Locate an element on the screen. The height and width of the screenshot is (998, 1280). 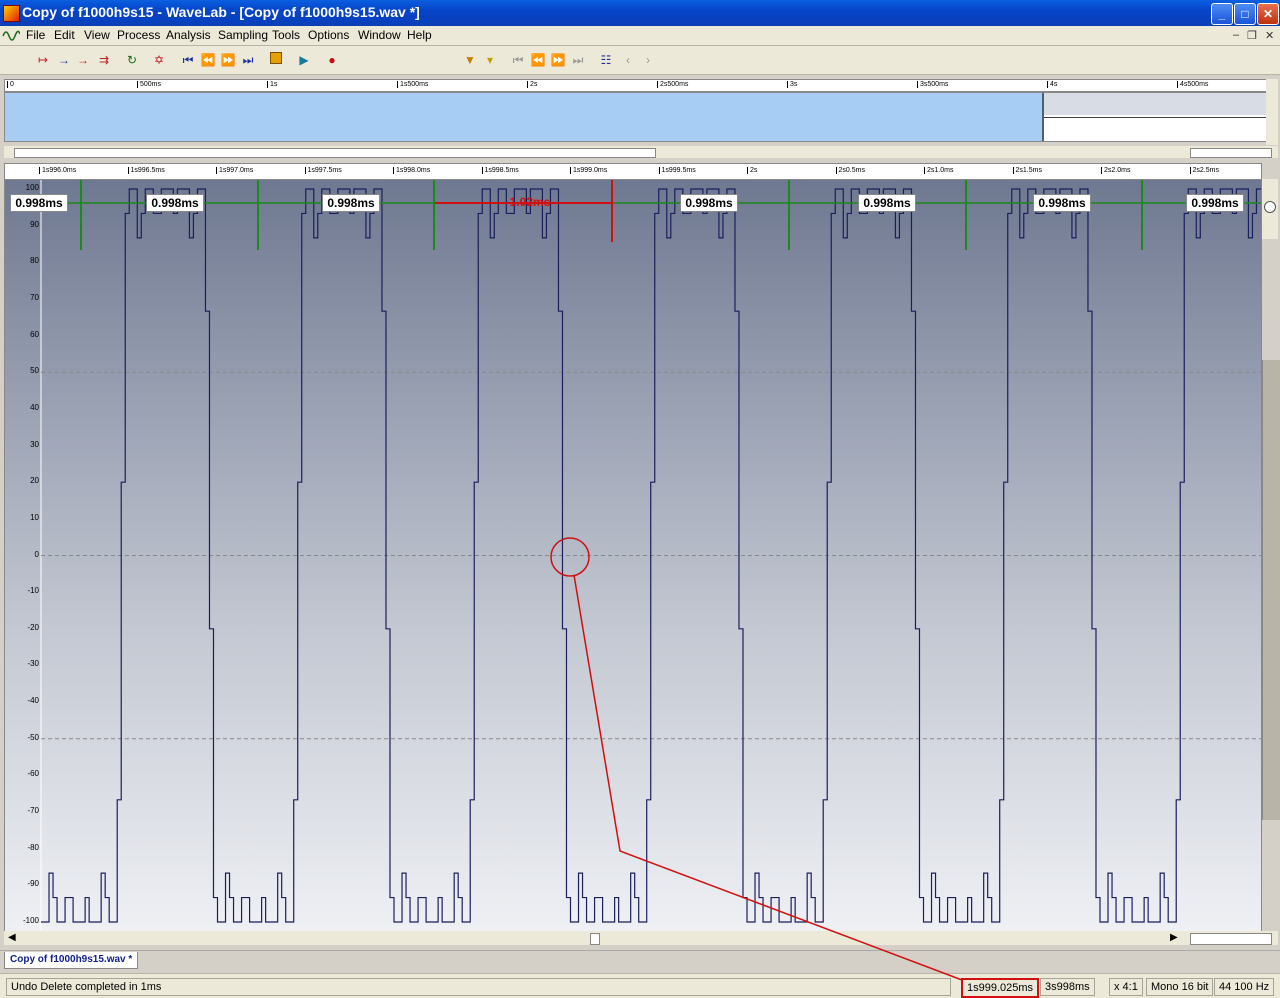
marker-filter-icon: ▼ is located at coordinates (470, 60).